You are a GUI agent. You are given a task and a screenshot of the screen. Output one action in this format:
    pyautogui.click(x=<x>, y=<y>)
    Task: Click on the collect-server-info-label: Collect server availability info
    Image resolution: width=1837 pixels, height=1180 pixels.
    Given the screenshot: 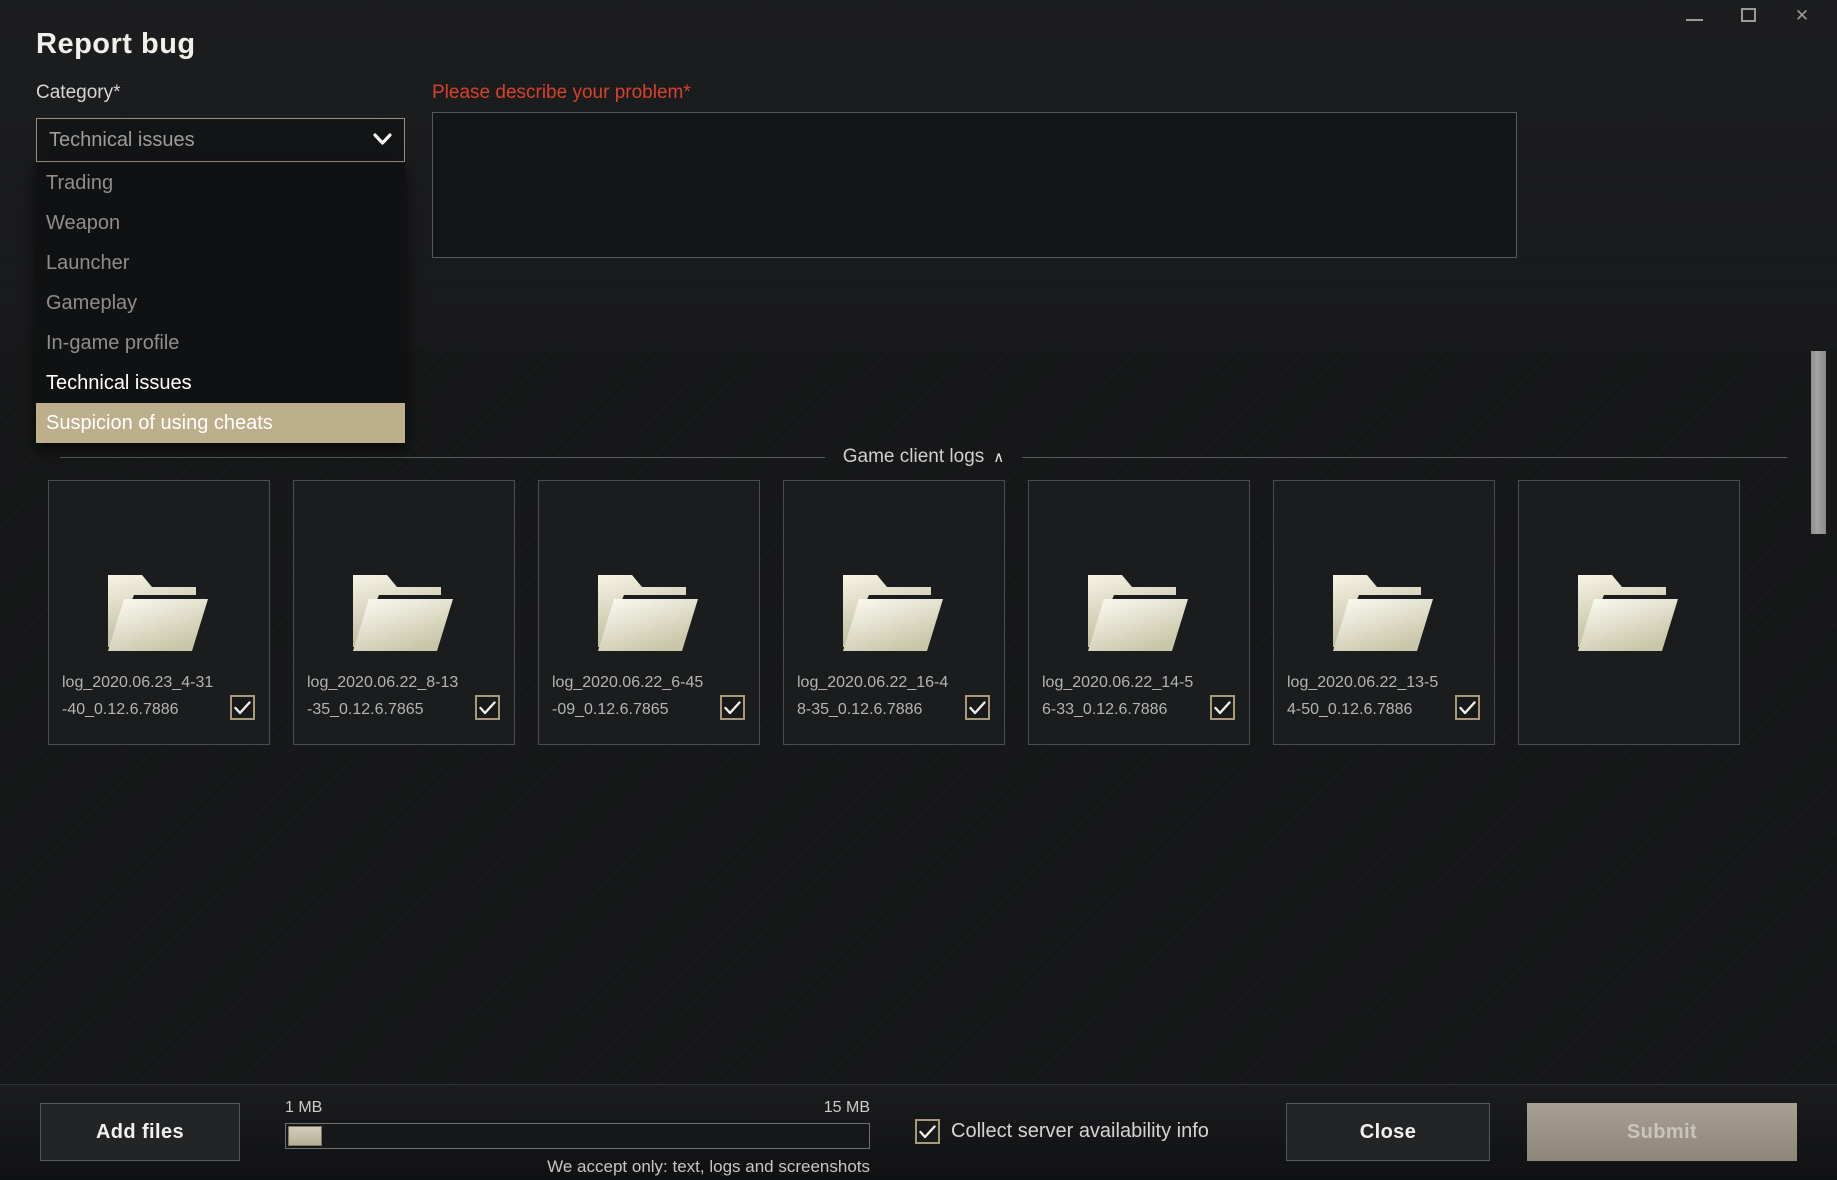 What is the action you would take?
    pyautogui.click(x=1080, y=1131)
    